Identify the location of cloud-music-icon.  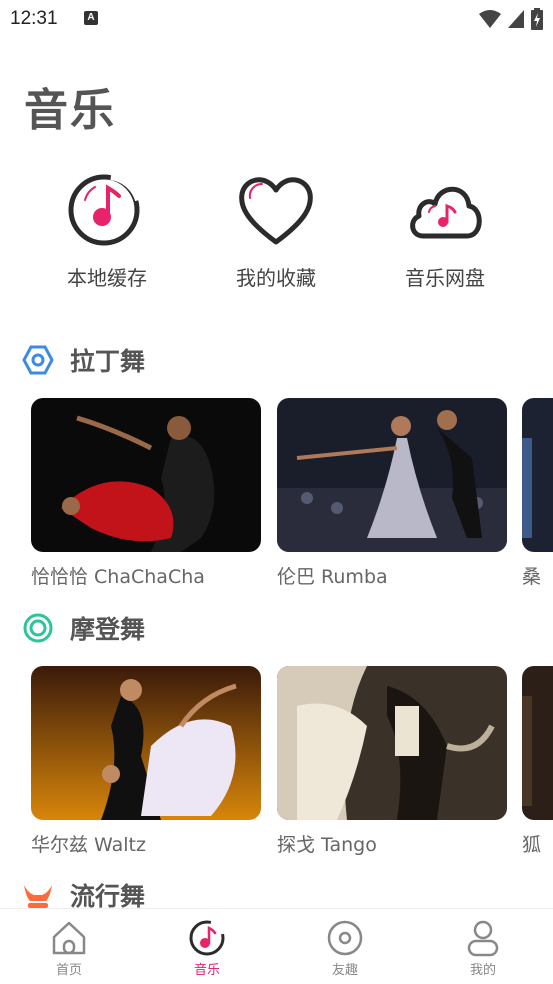
(446, 212).